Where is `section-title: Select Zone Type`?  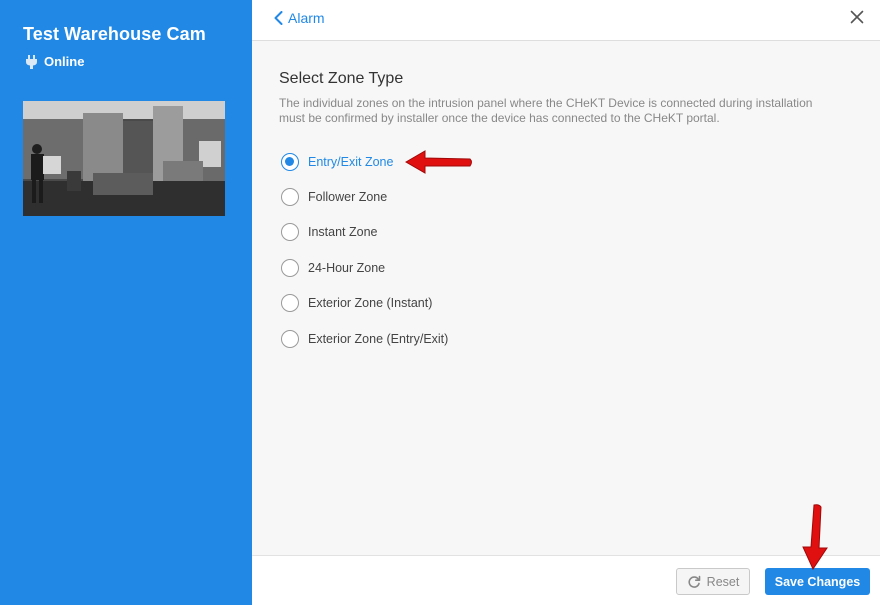
section-title: Select Zone Type is located at coordinates (341, 78).